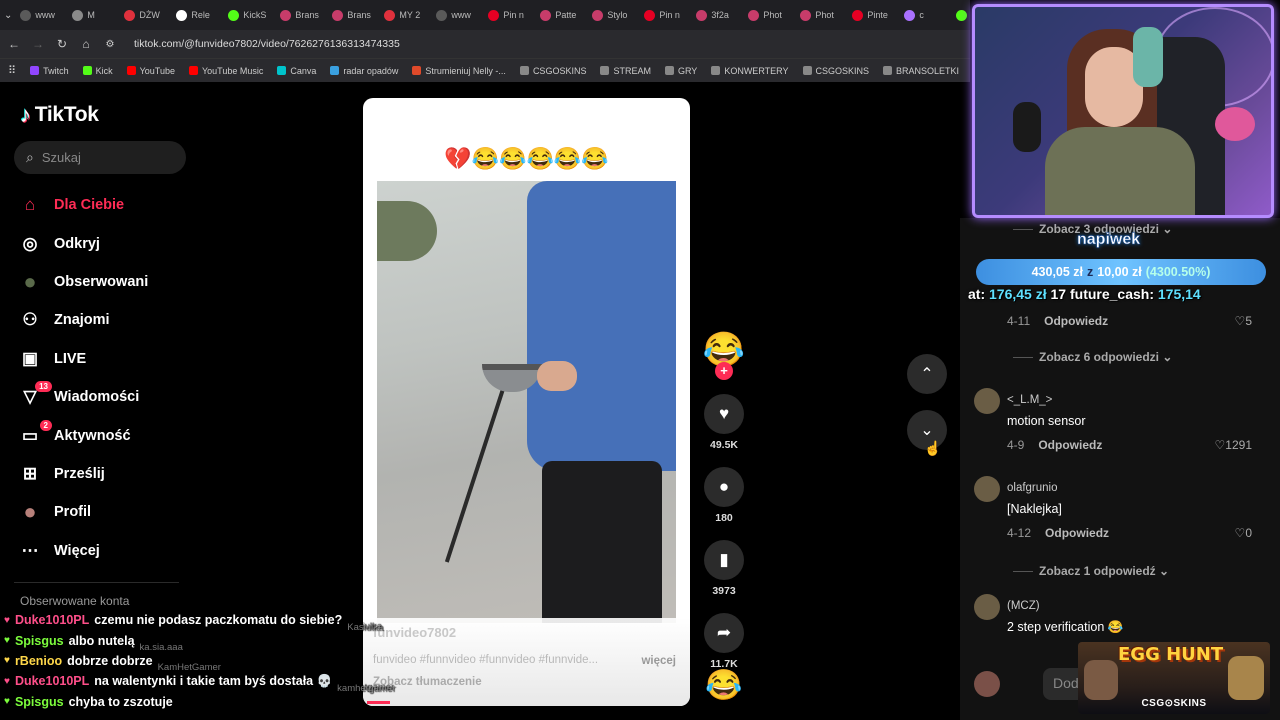  What do you see at coordinates (110, 44) in the screenshot?
I see `site-info-icon: ⚙` at bounding box center [110, 44].